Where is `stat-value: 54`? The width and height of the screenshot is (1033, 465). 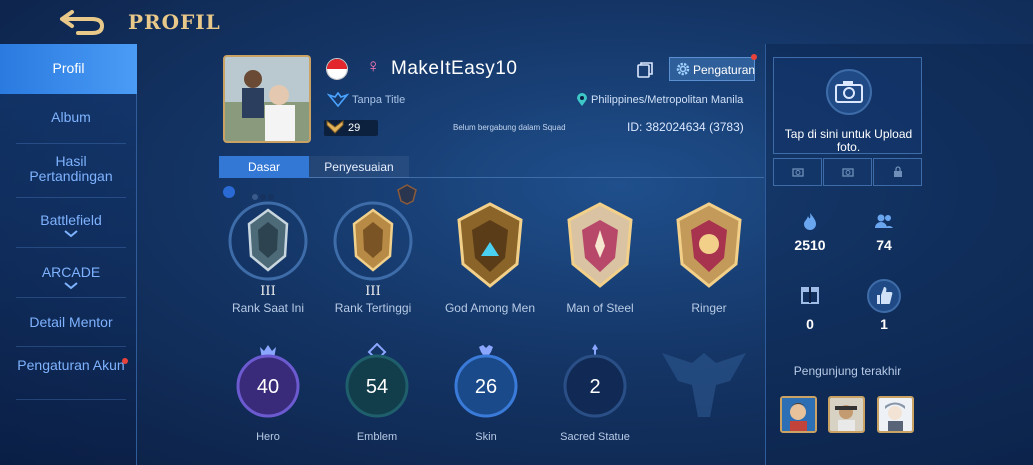 stat-value: 54 is located at coordinates (377, 387).